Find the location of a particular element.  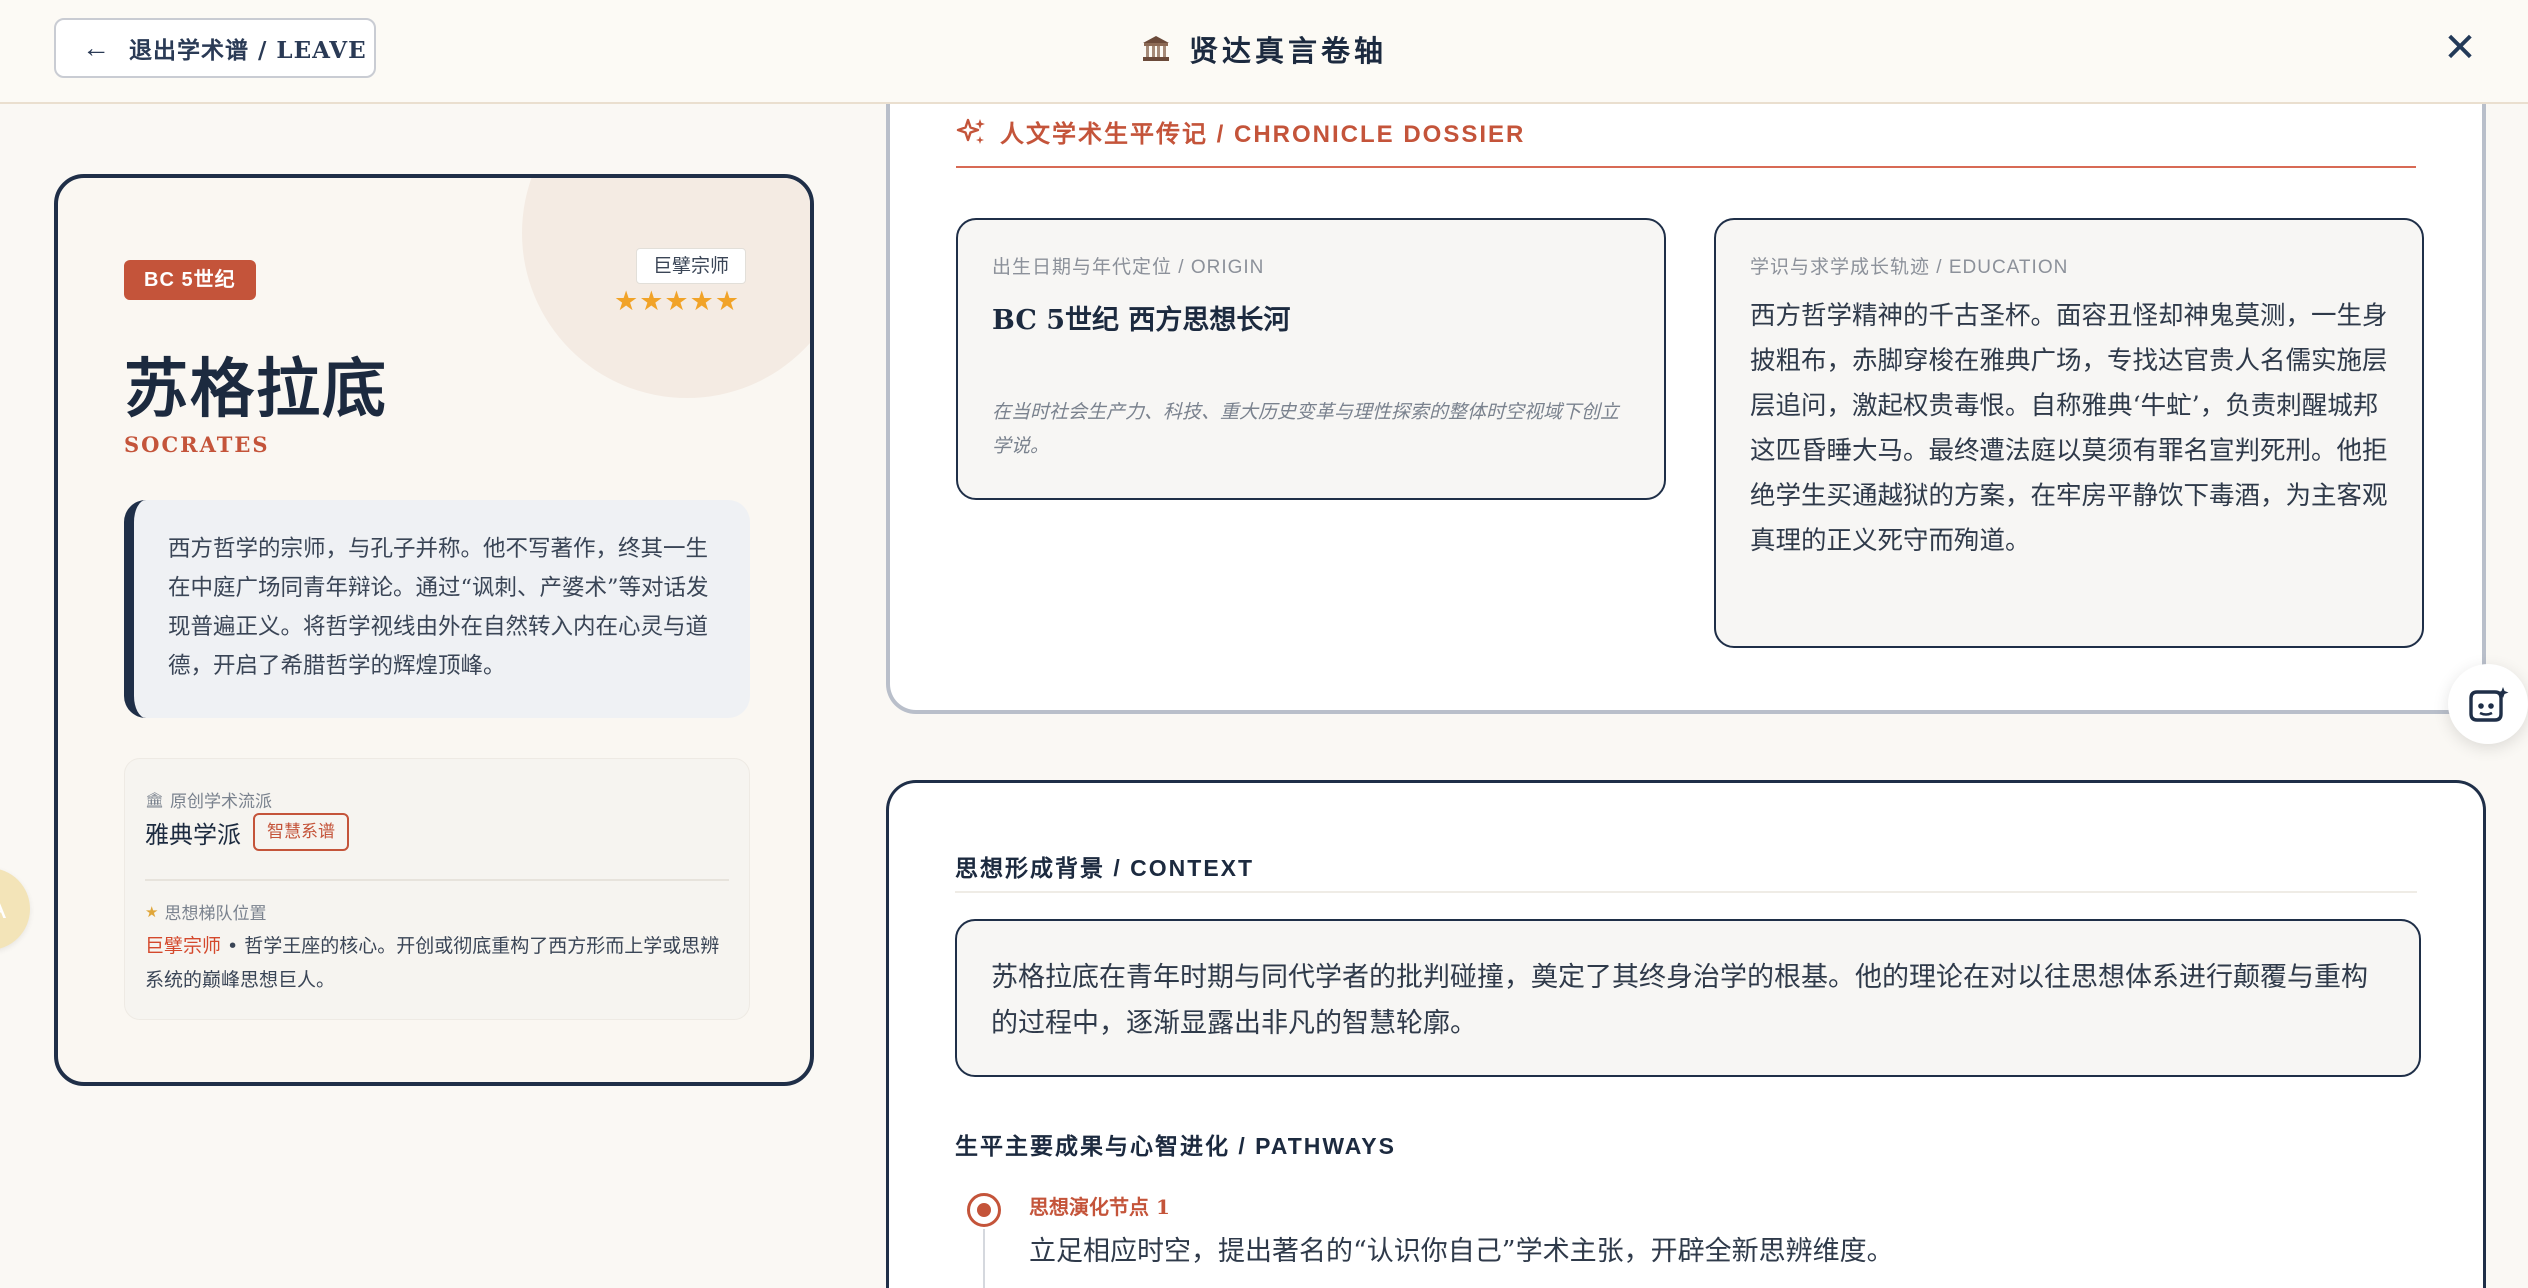

robot-icon is located at coordinates (2489, 704).